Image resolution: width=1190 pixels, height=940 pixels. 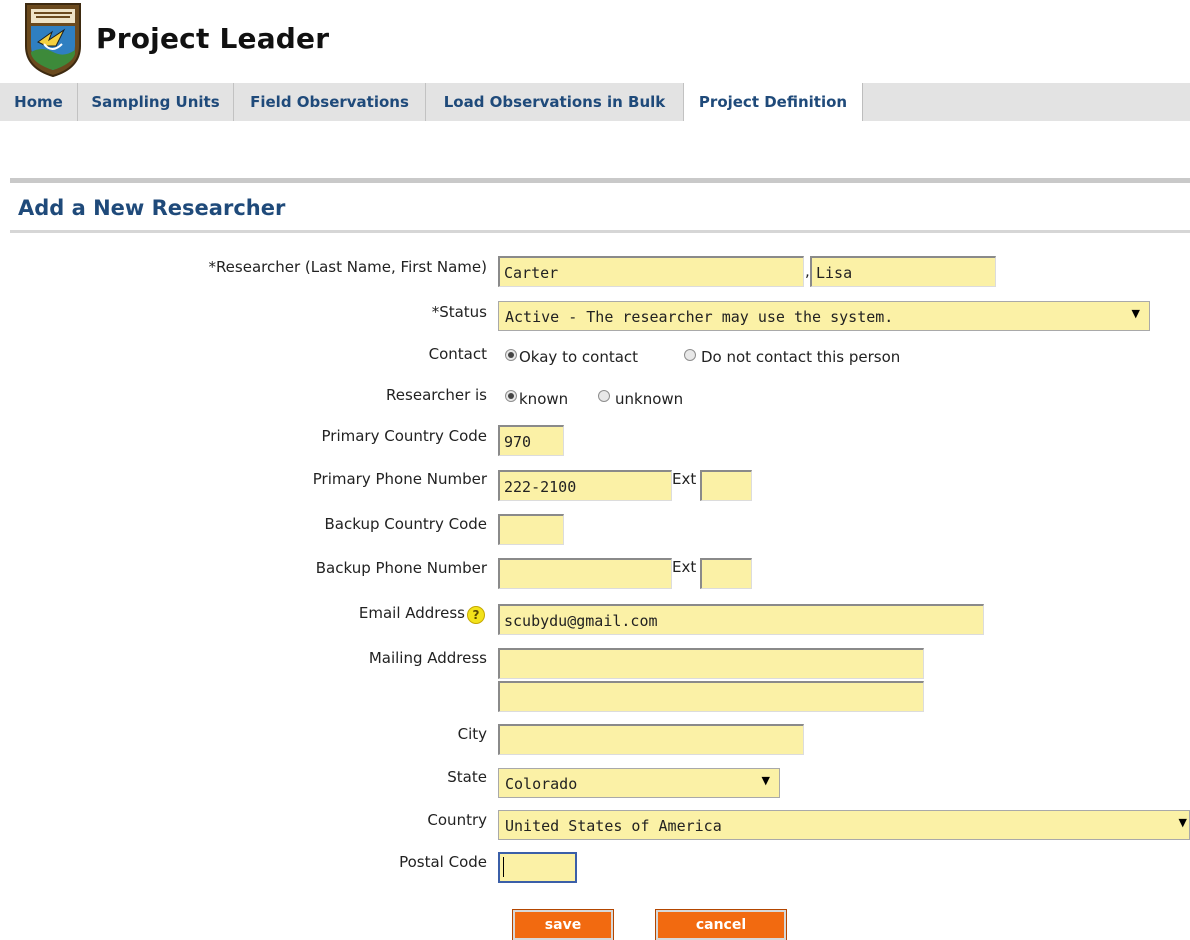 What do you see at coordinates (649, 399) in the screenshot?
I see `unknown-label: unknown` at bounding box center [649, 399].